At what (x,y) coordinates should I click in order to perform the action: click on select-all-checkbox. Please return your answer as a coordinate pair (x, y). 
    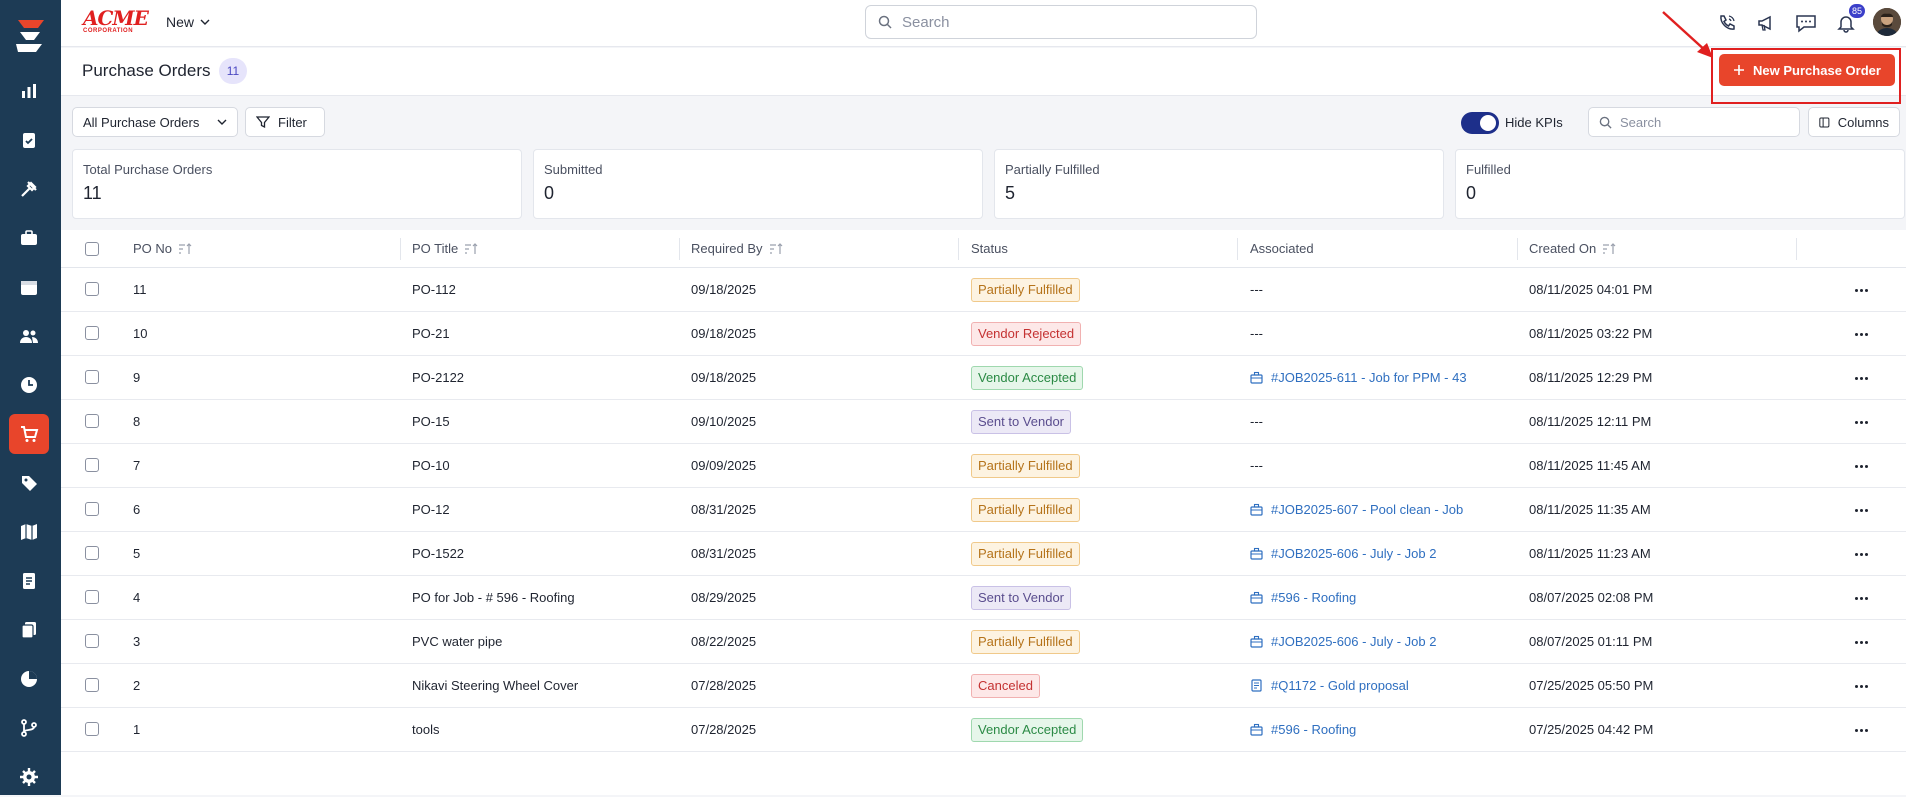
    Looking at the image, I should click on (92, 249).